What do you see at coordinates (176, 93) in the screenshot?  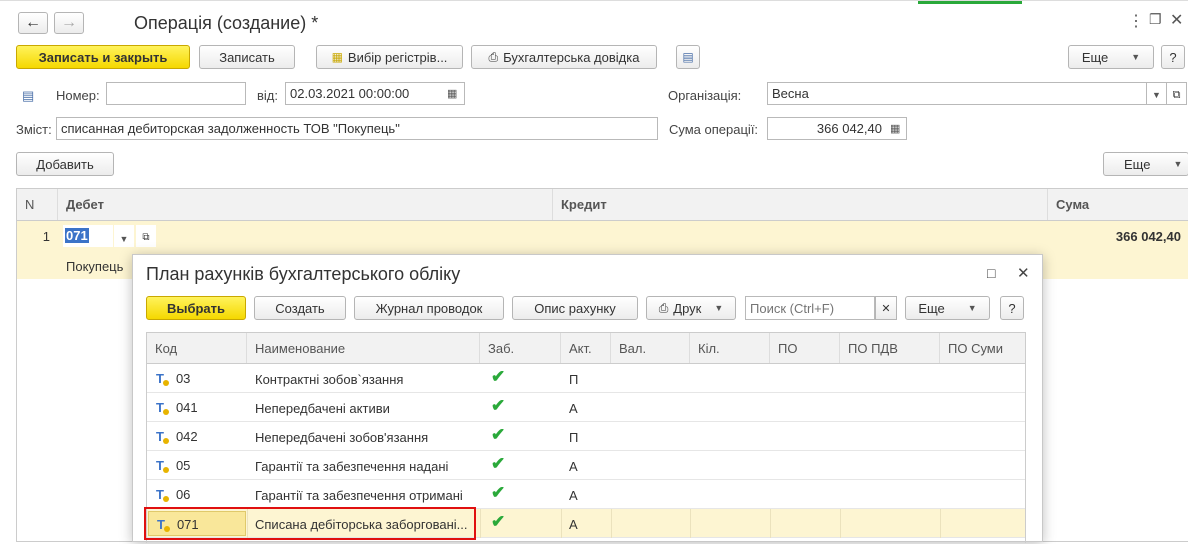 I see `number-input` at bounding box center [176, 93].